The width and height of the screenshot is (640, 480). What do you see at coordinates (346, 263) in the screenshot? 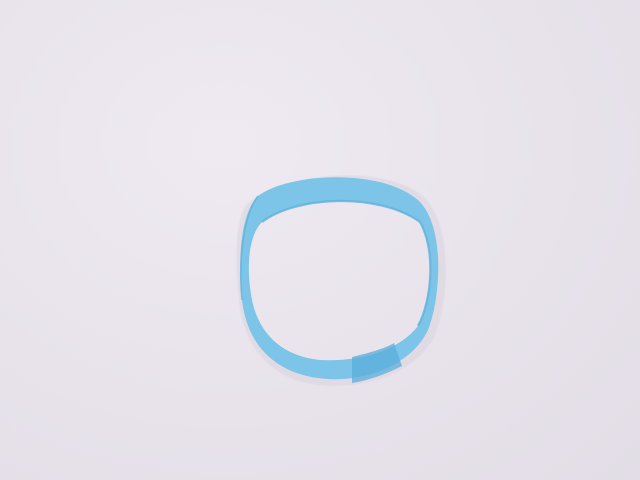
I see `band-inner-edge` at bounding box center [346, 263].